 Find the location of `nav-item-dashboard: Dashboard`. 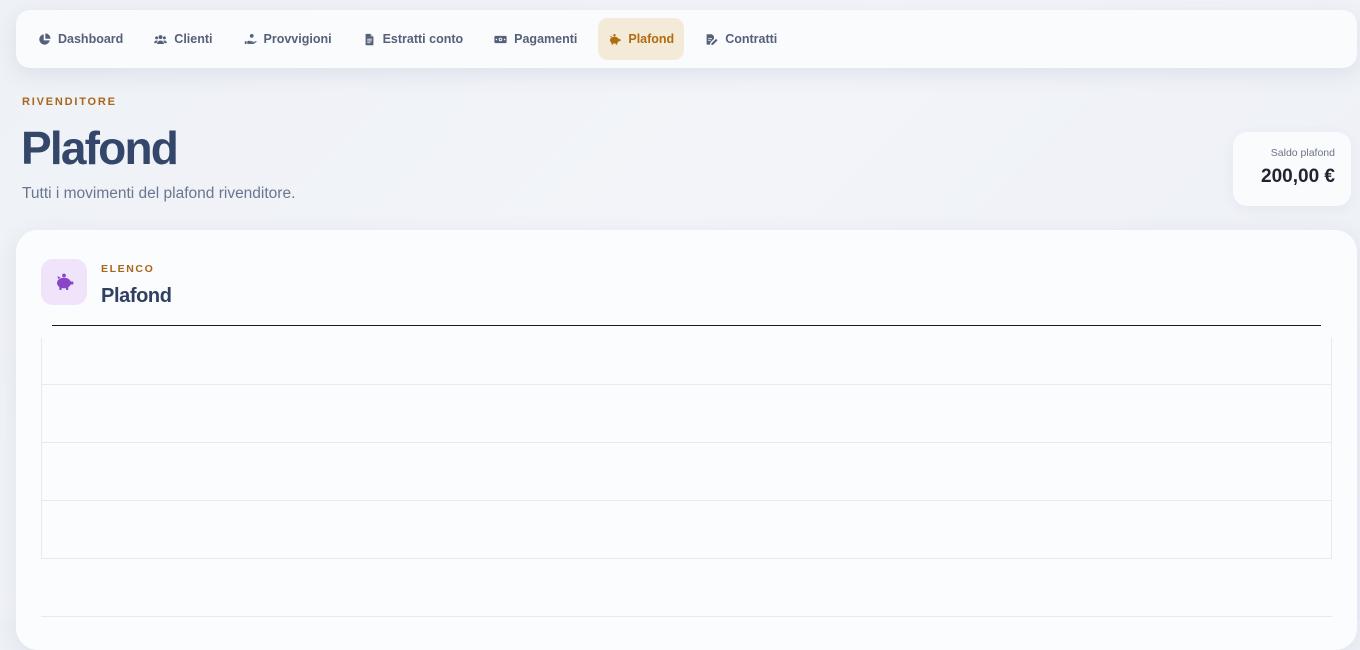

nav-item-dashboard: Dashboard is located at coordinates (80, 39).